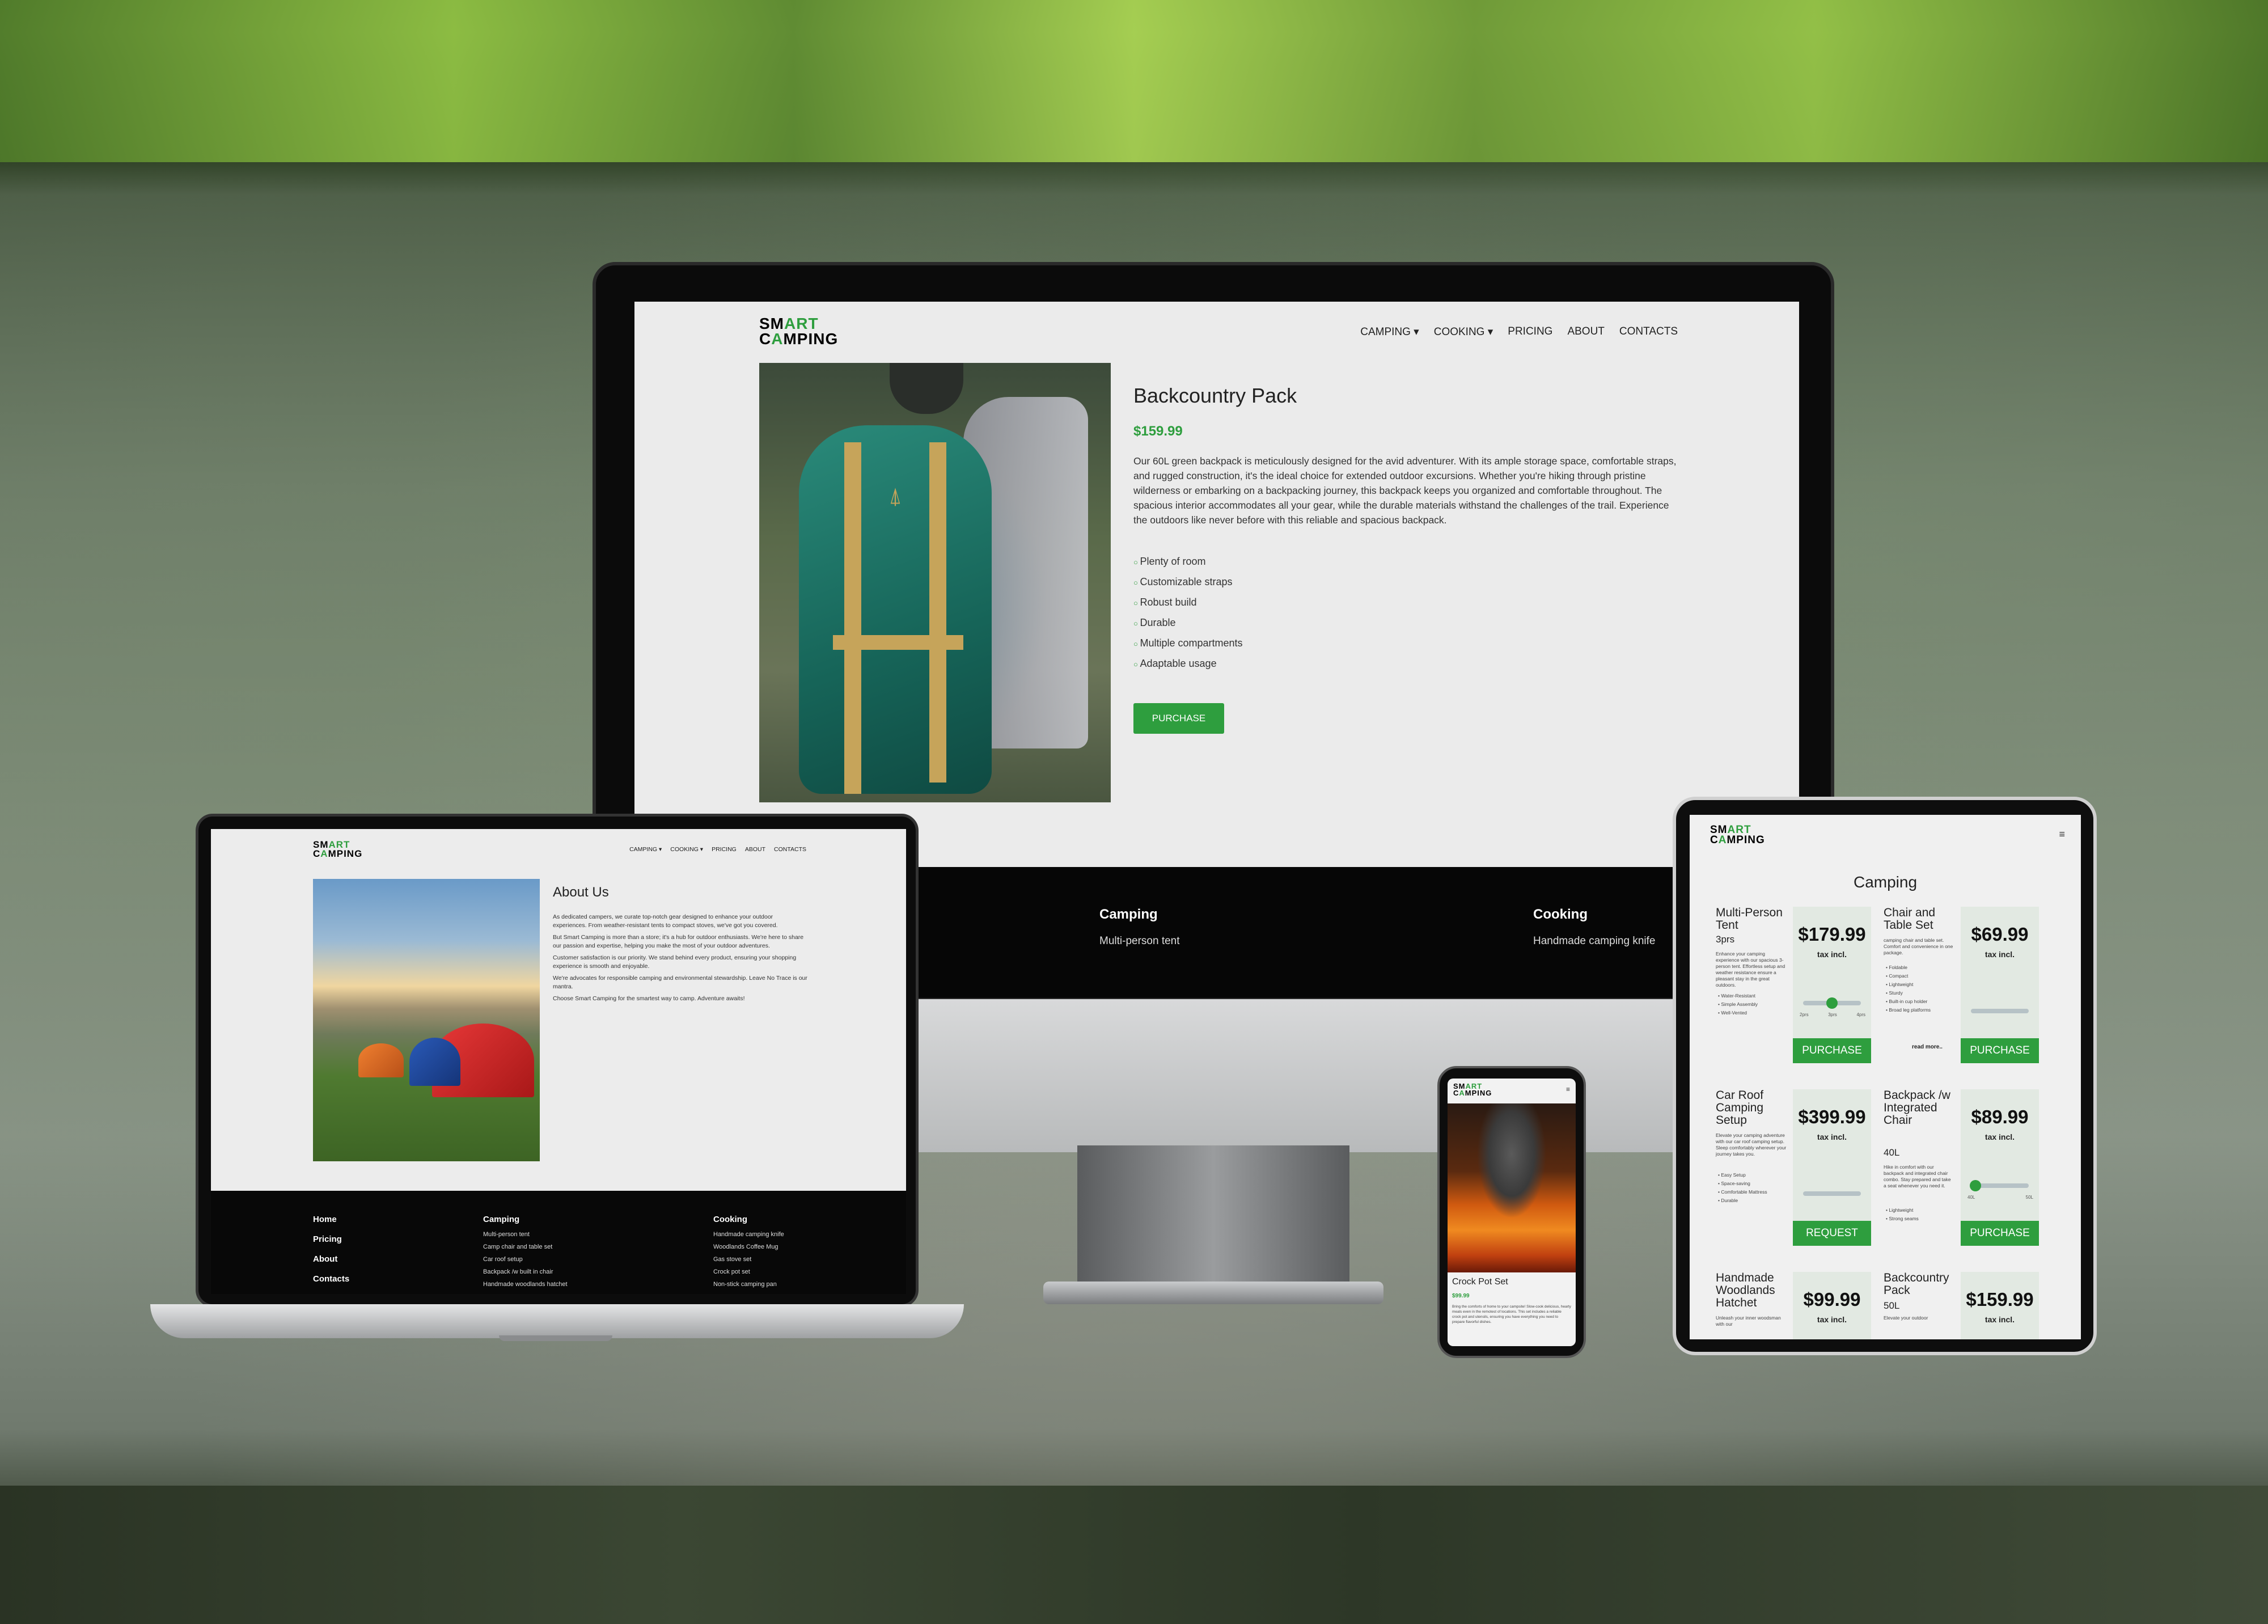  What do you see at coordinates (1753, 1013) in the screenshot?
I see `card-feature: Well-Vented` at bounding box center [1753, 1013].